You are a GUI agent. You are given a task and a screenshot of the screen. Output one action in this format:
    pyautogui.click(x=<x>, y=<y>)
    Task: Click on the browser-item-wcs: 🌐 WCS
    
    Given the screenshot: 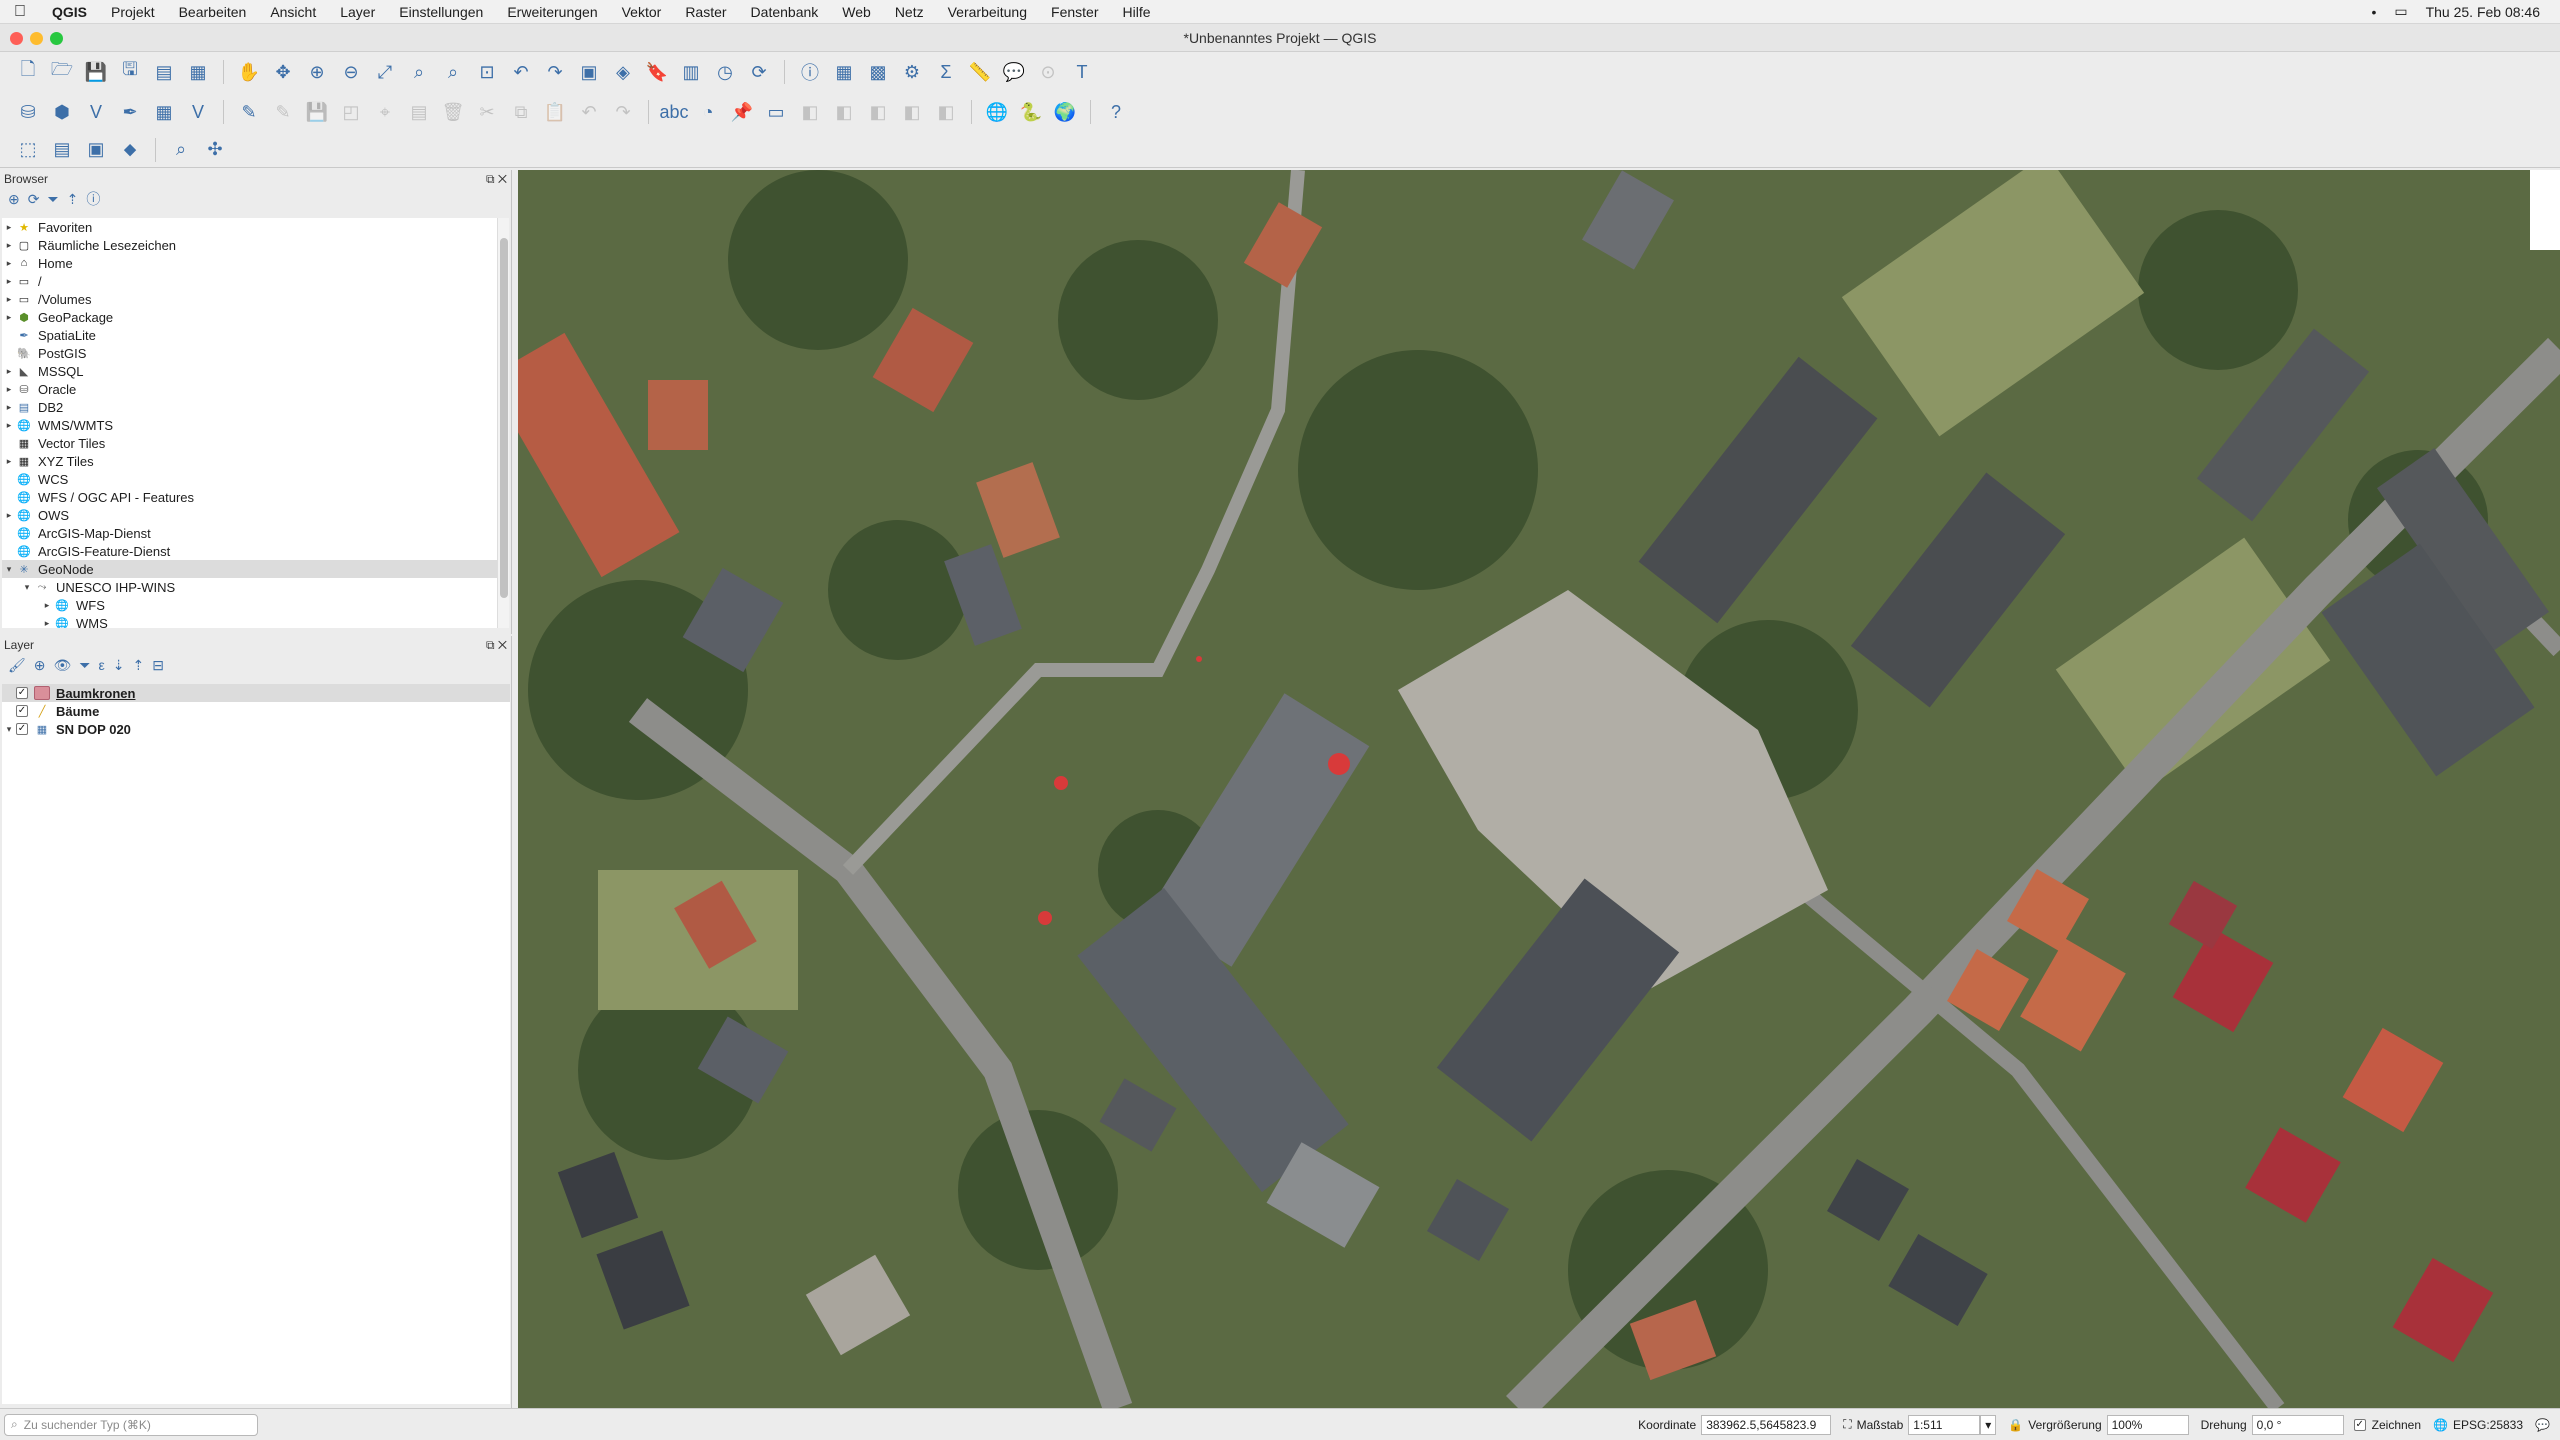 What is the action you would take?
    pyautogui.click(x=250, y=479)
    